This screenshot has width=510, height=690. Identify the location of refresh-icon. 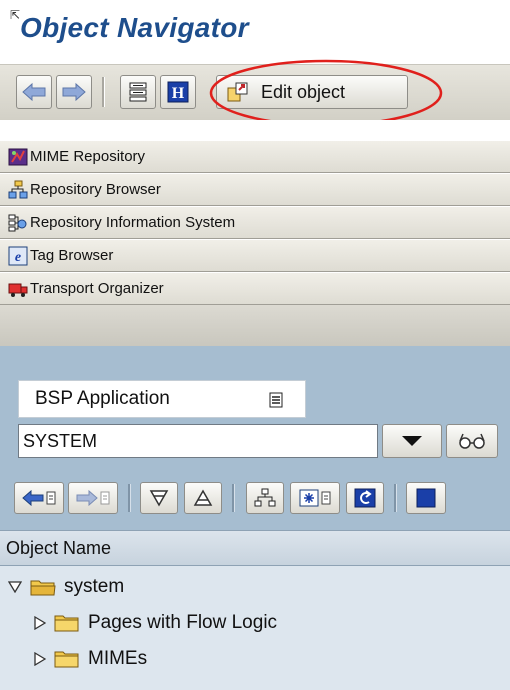
(365, 498).